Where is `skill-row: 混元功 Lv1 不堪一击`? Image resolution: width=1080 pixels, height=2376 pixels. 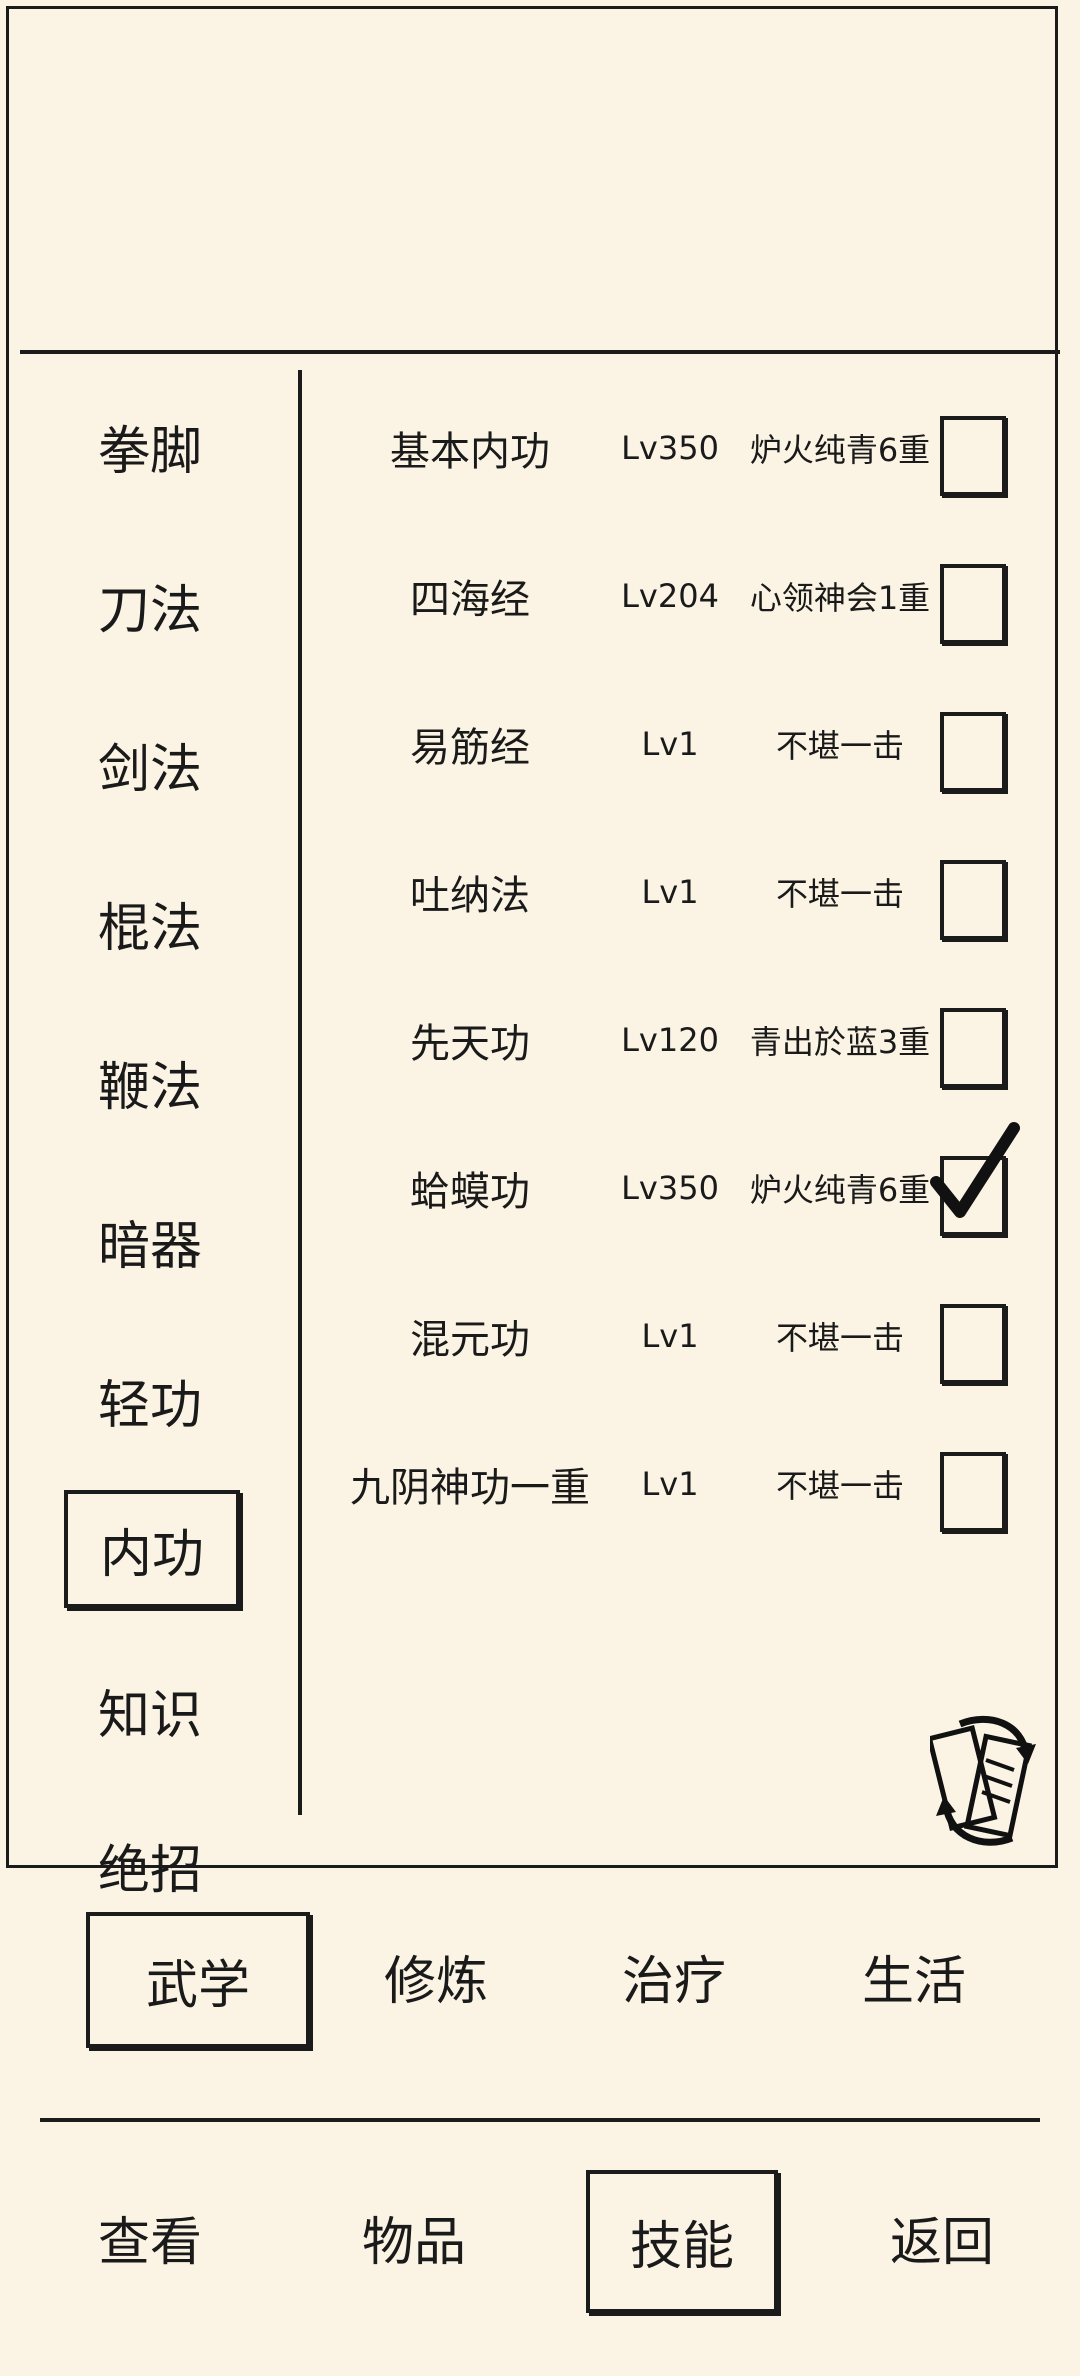 skill-row: 混元功 Lv1 不堪一击 is located at coordinates (675, 1336).